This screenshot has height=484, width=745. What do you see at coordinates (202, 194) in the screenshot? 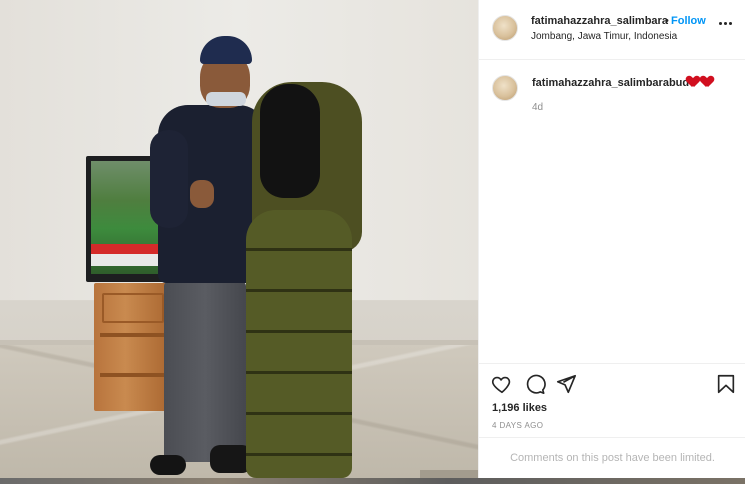
I see `thumbs-up-hand` at bounding box center [202, 194].